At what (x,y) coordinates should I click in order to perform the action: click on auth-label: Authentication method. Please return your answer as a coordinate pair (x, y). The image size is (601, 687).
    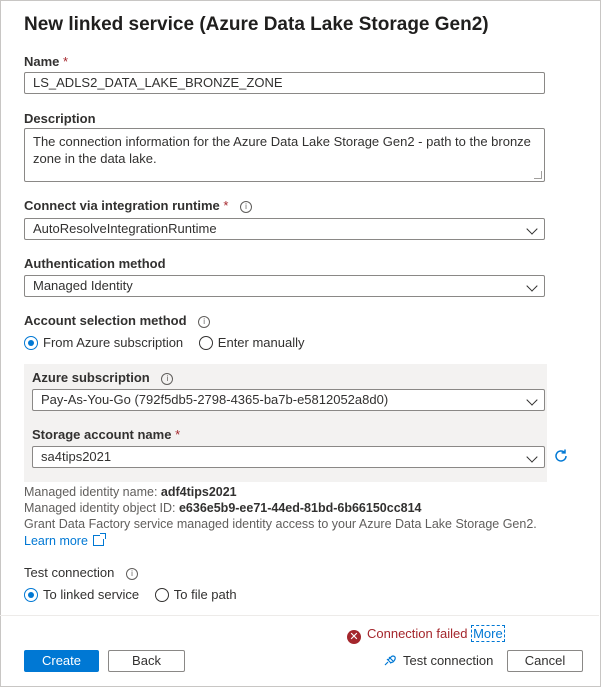
    Looking at the image, I should click on (95, 263).